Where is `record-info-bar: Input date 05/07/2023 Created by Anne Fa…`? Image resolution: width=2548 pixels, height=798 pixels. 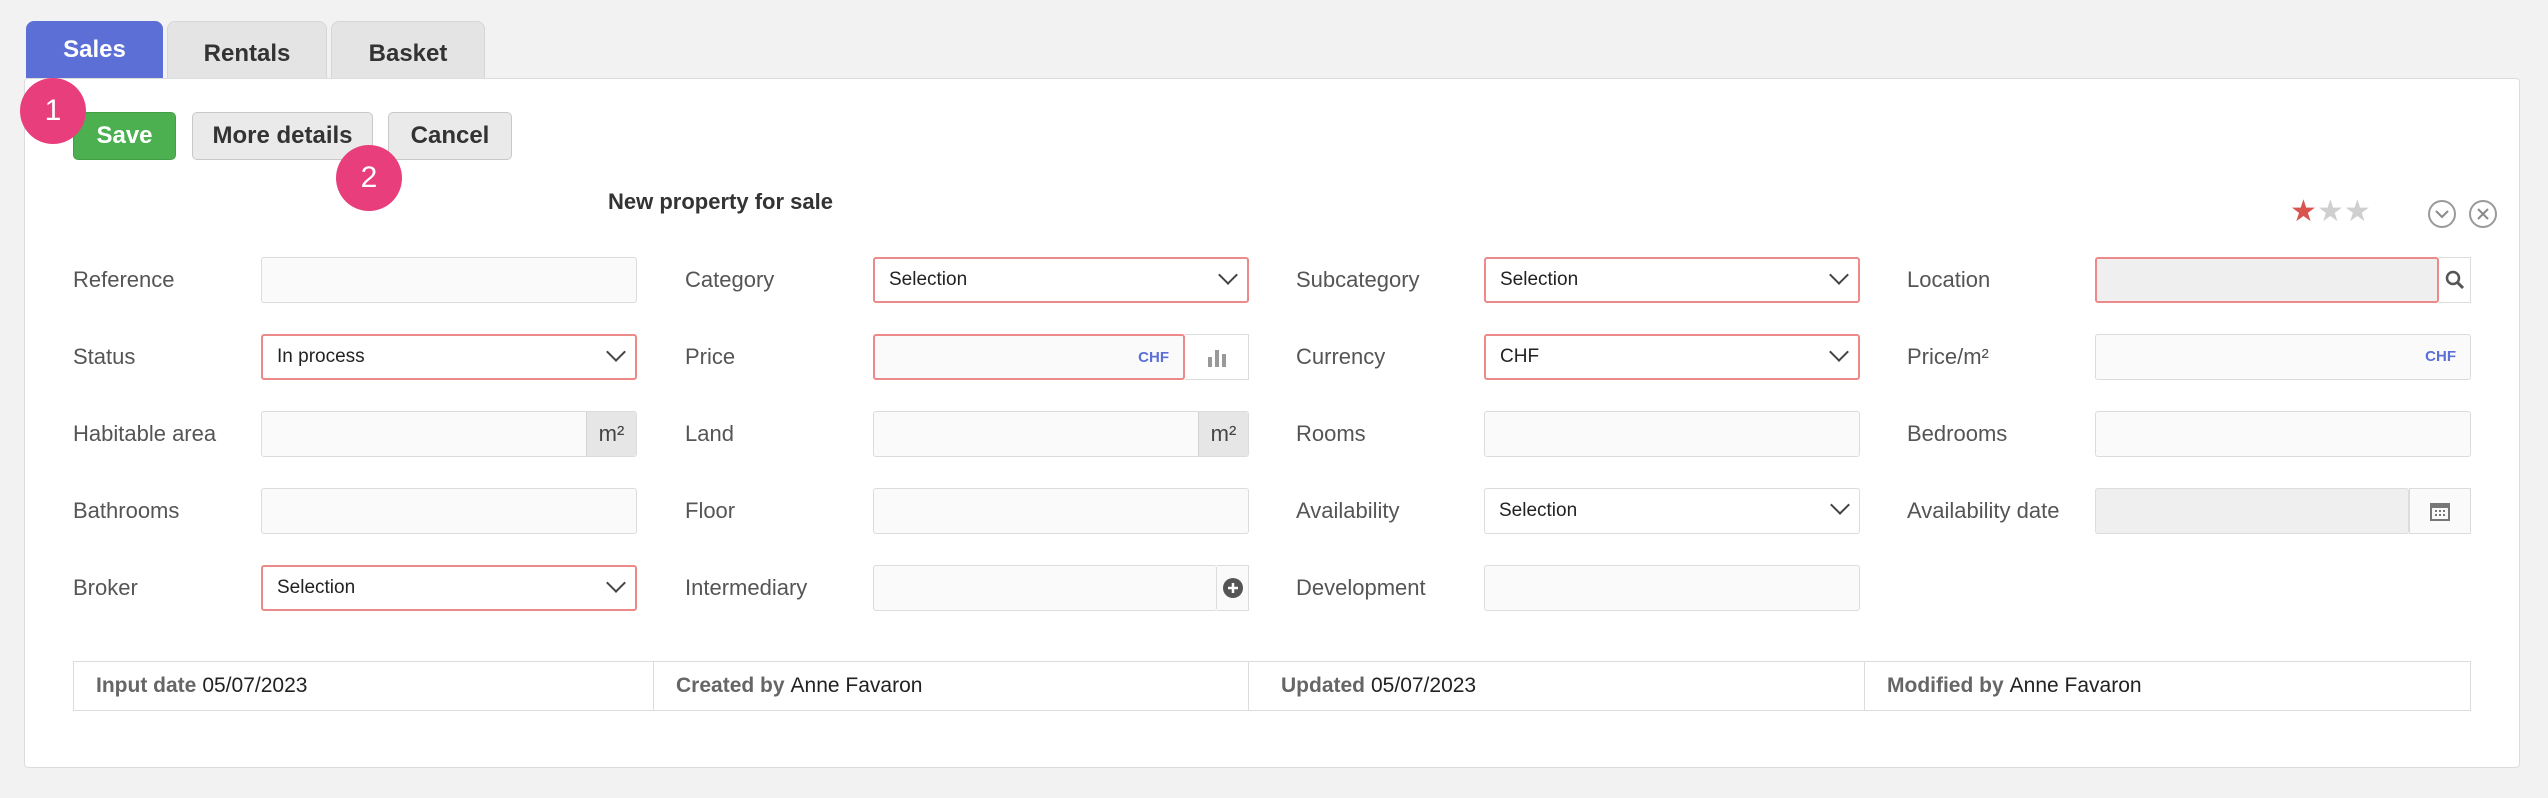
record-info-bar: Input date 05/07/2023 Created by Anne Fa… is located at coordinates (1272, 686).